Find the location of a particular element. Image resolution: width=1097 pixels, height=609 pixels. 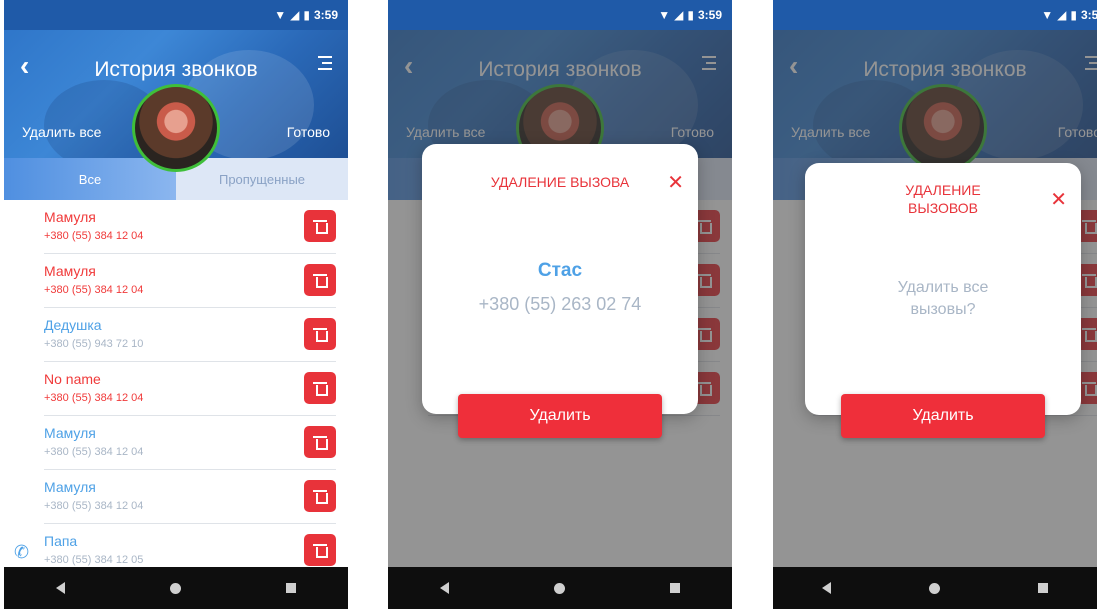

page-title: История звонков is located at coordinates (176, 69).